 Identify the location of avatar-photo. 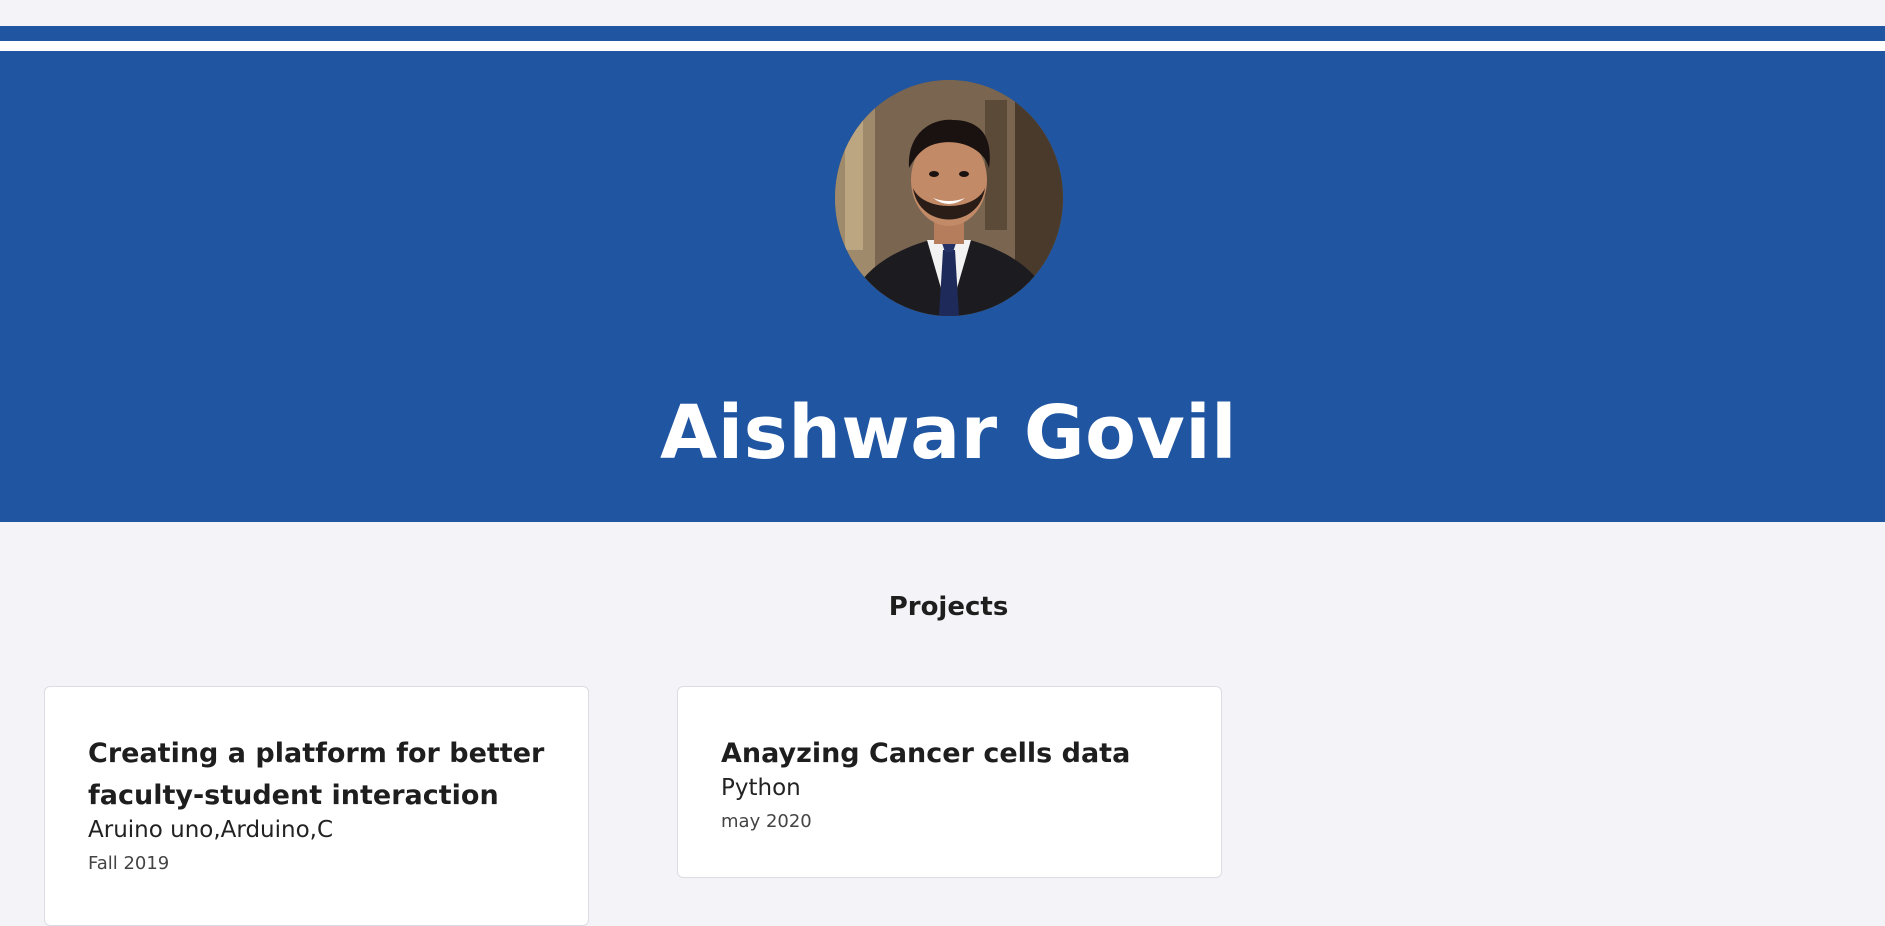
(949, 198).